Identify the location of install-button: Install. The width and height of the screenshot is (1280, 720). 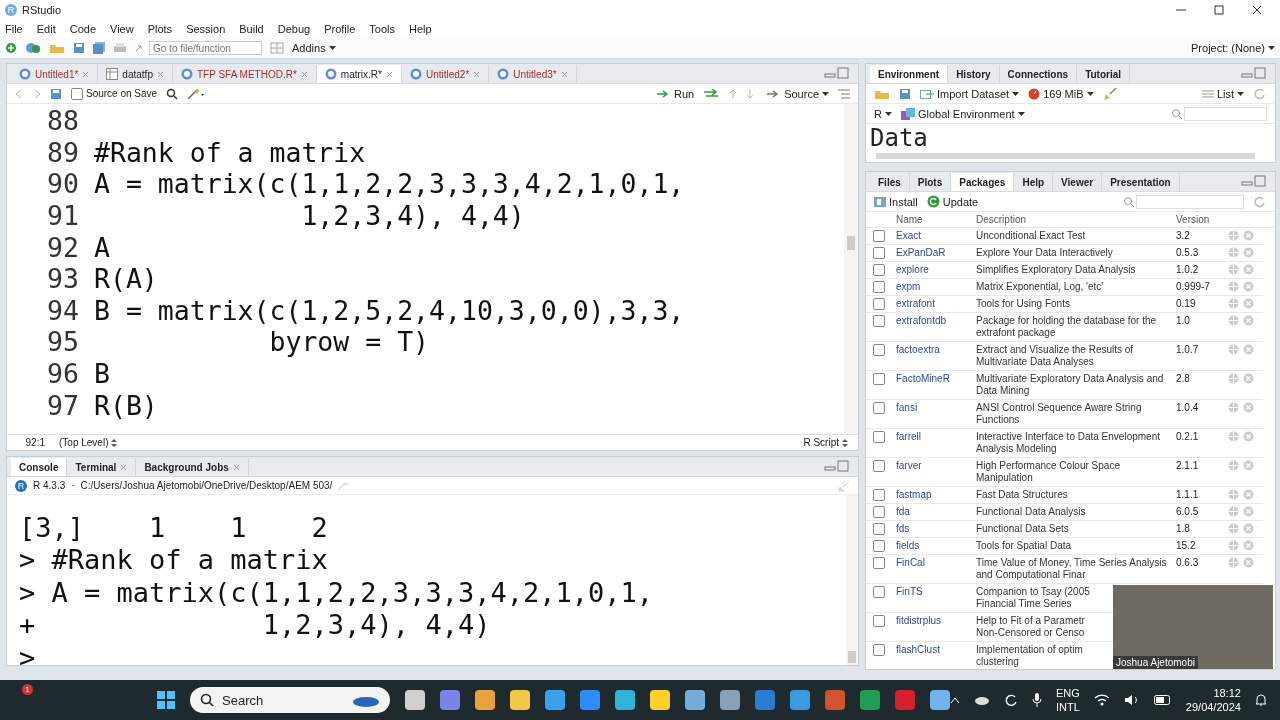
(896, 201).